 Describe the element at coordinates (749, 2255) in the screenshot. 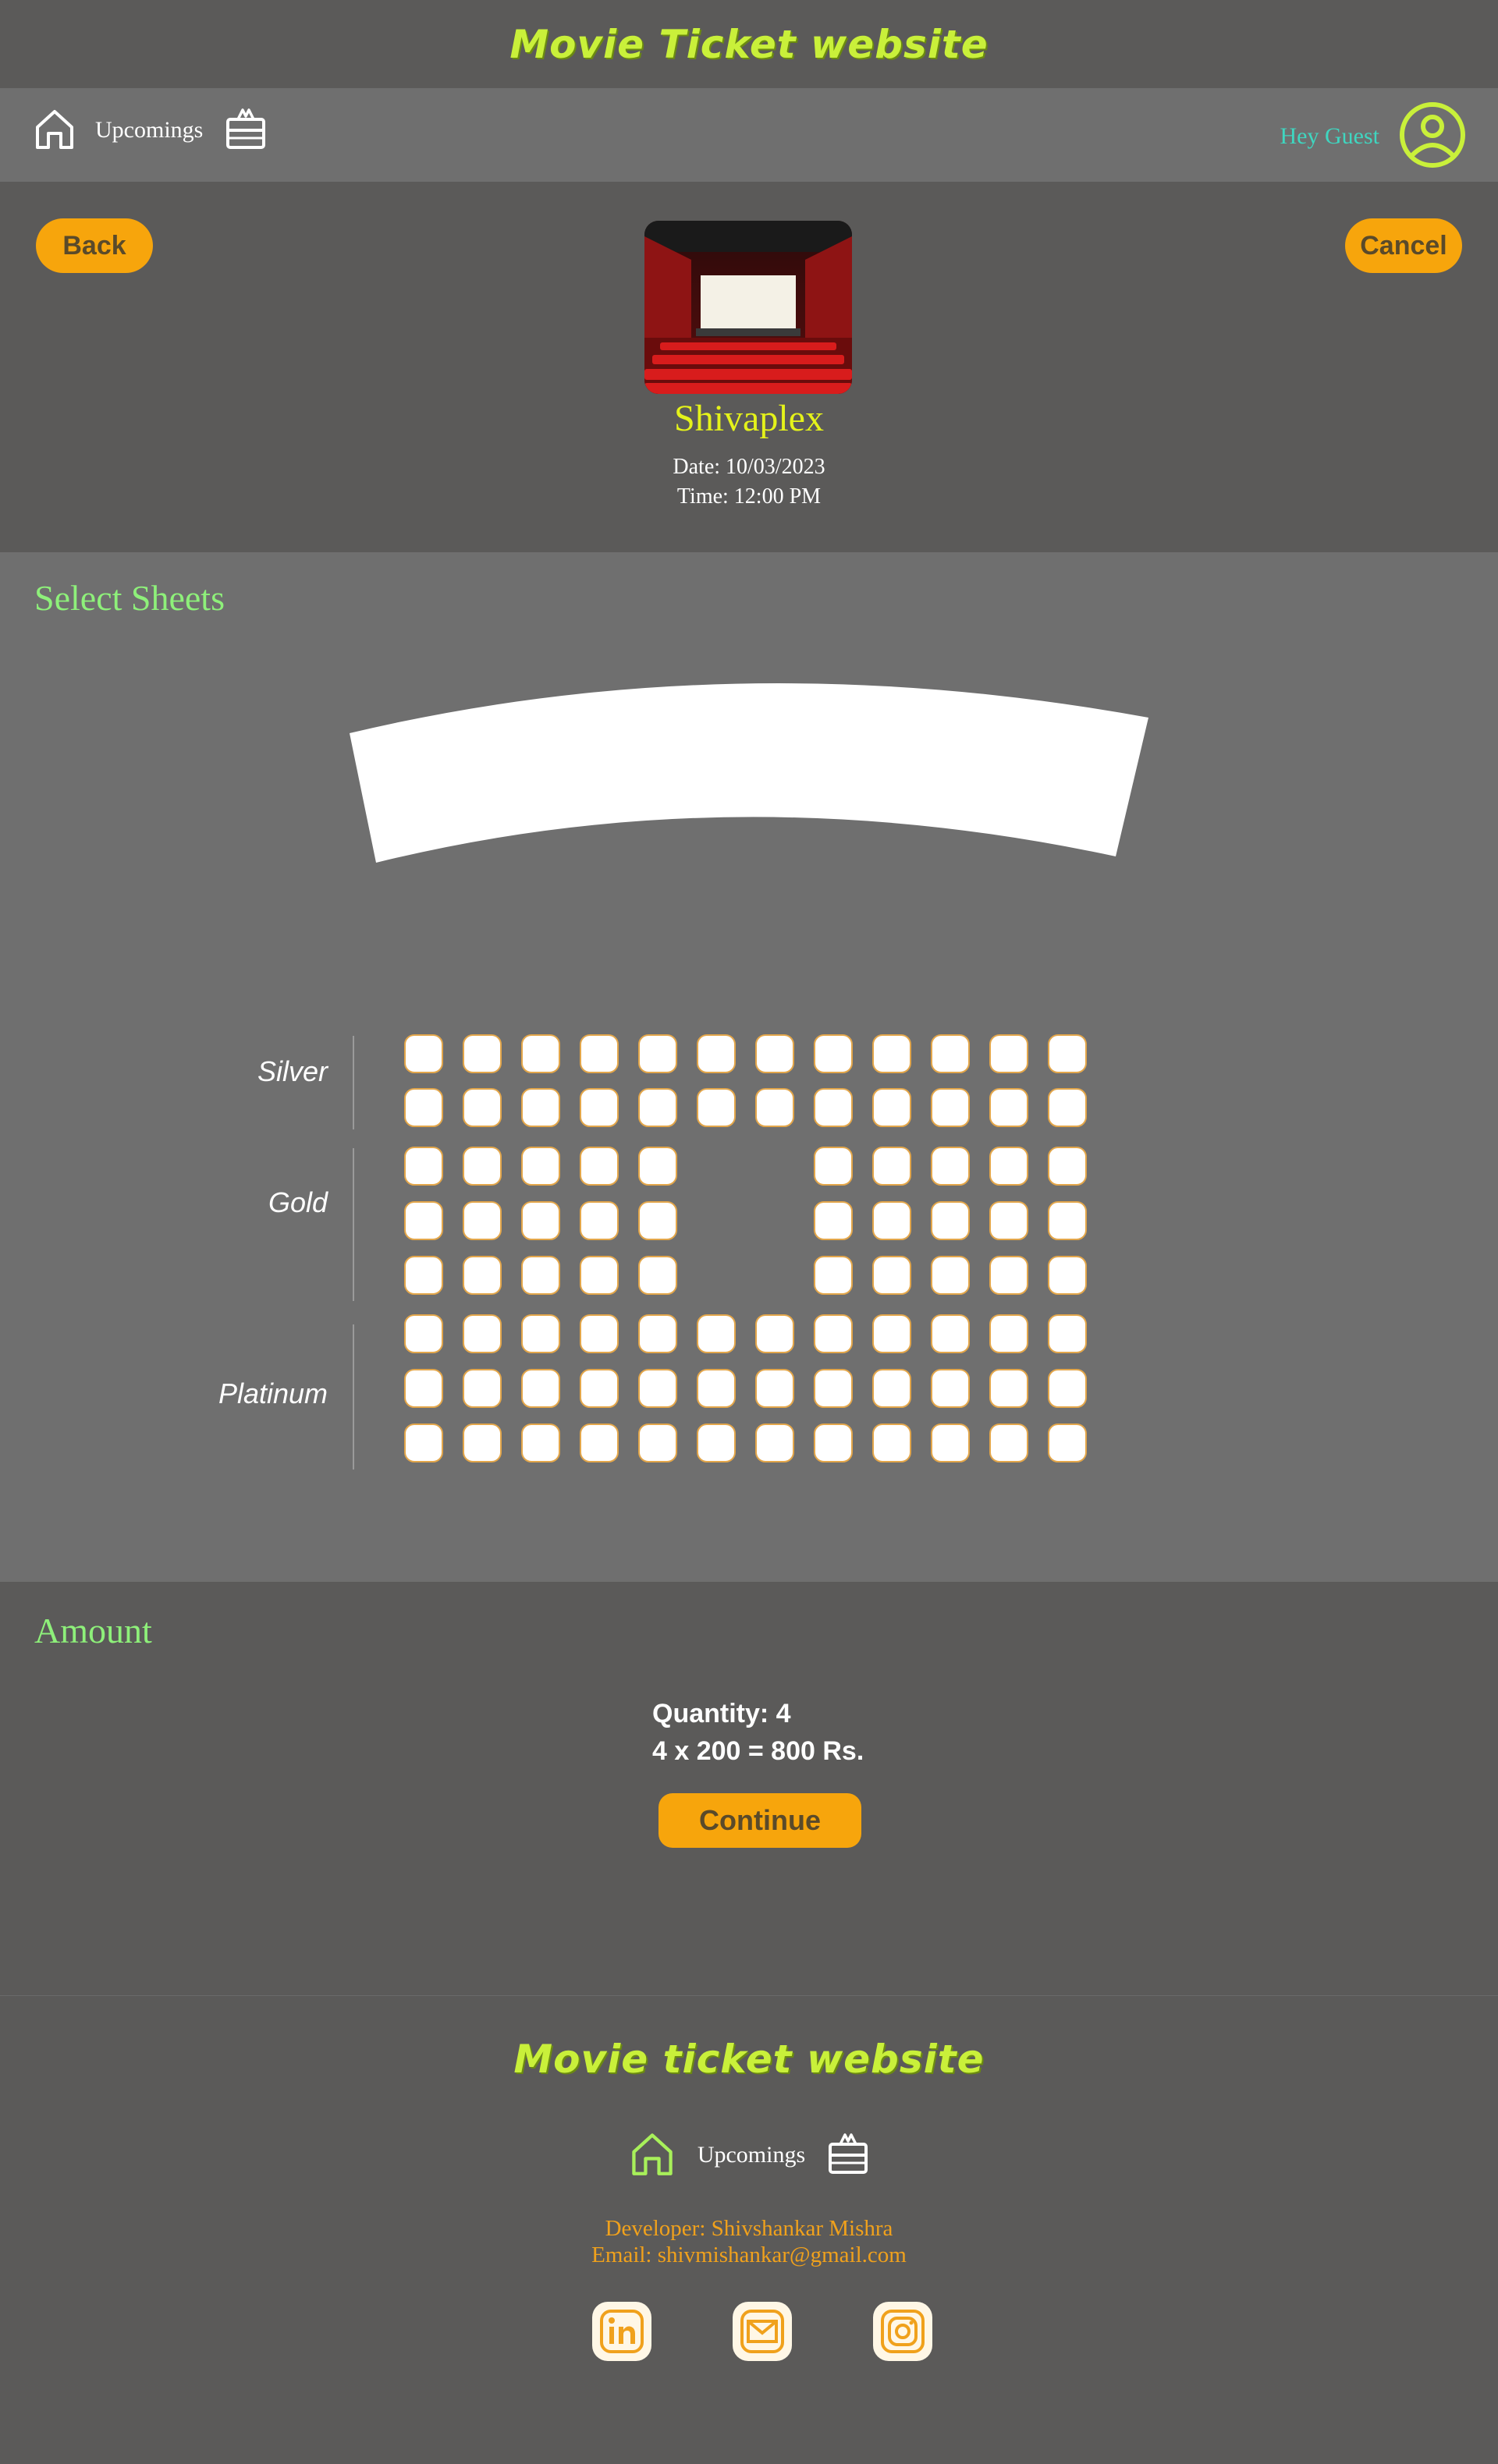

I see `developer-email: Email: shivmishankar@gmail.com` at that location.